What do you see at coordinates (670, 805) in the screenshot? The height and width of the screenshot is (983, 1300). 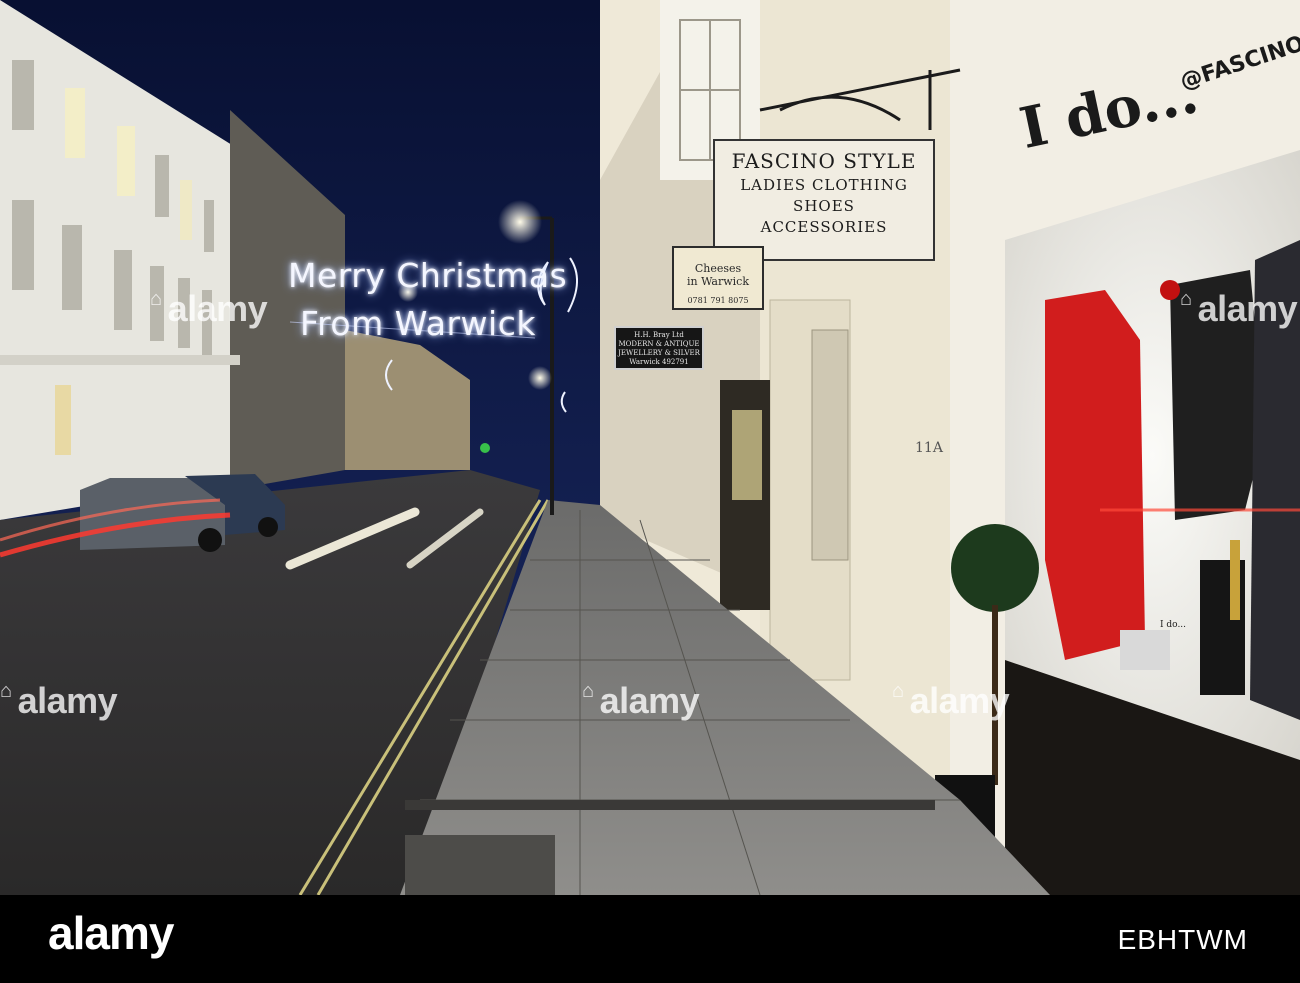 I see `drain-channel` at bounding box center [670, 805].